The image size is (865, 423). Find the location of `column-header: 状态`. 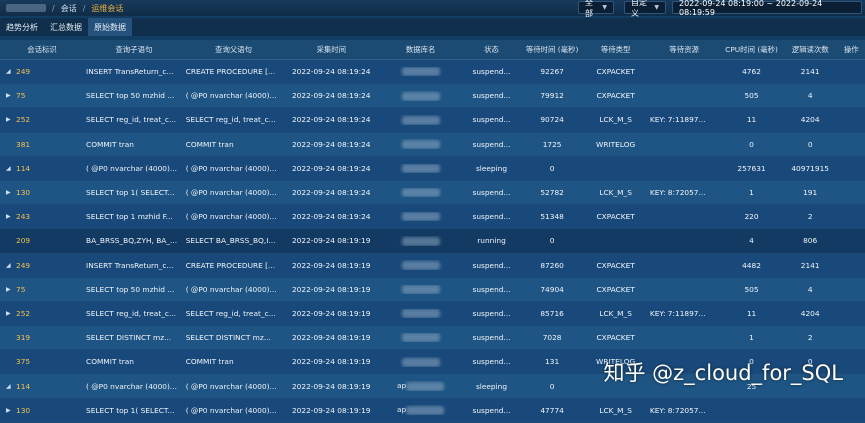

column-header: 状态 is located at coordinates (491, 49).